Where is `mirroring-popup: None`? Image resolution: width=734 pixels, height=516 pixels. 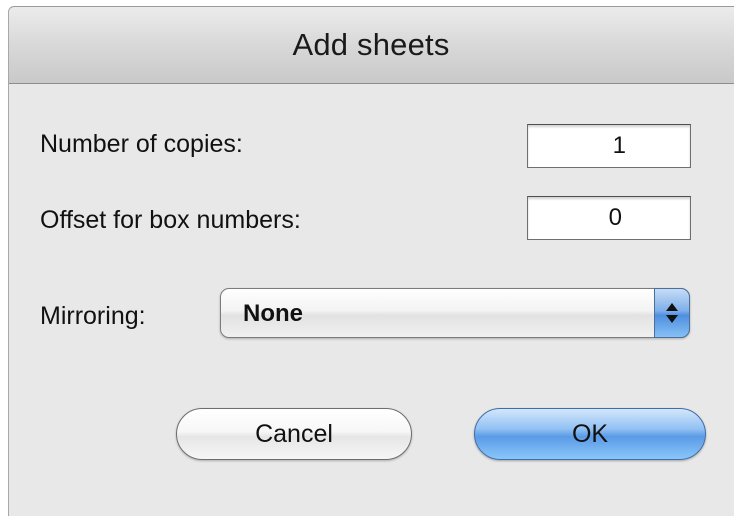
mirroring-popup: None is located at coordinates (455, 313).